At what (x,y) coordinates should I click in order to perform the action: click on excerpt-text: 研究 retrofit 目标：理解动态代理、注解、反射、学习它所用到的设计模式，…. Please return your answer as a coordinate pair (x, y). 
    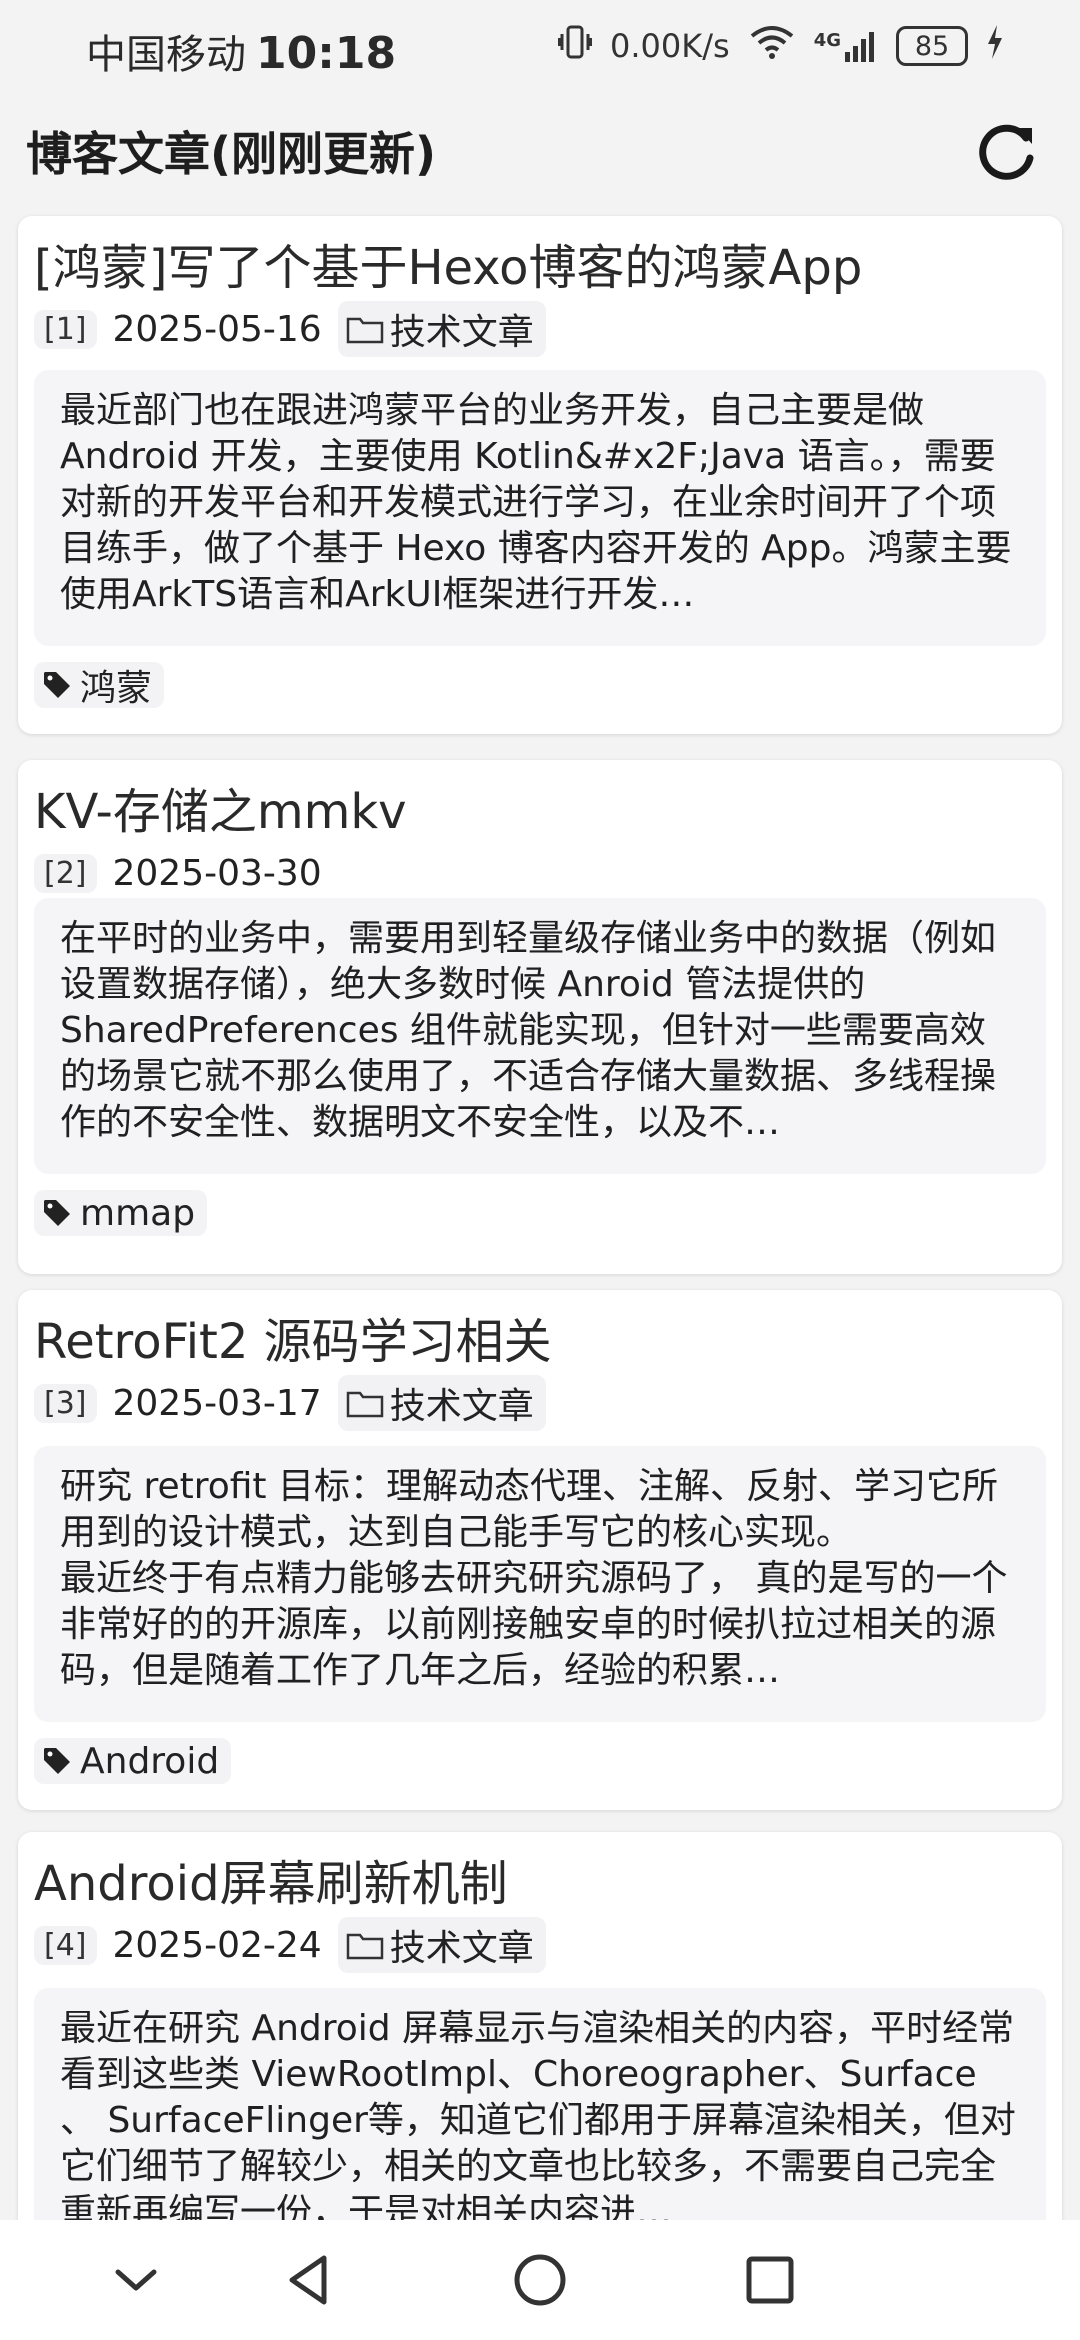
    Looking at the image, I should click on (534, 1578).